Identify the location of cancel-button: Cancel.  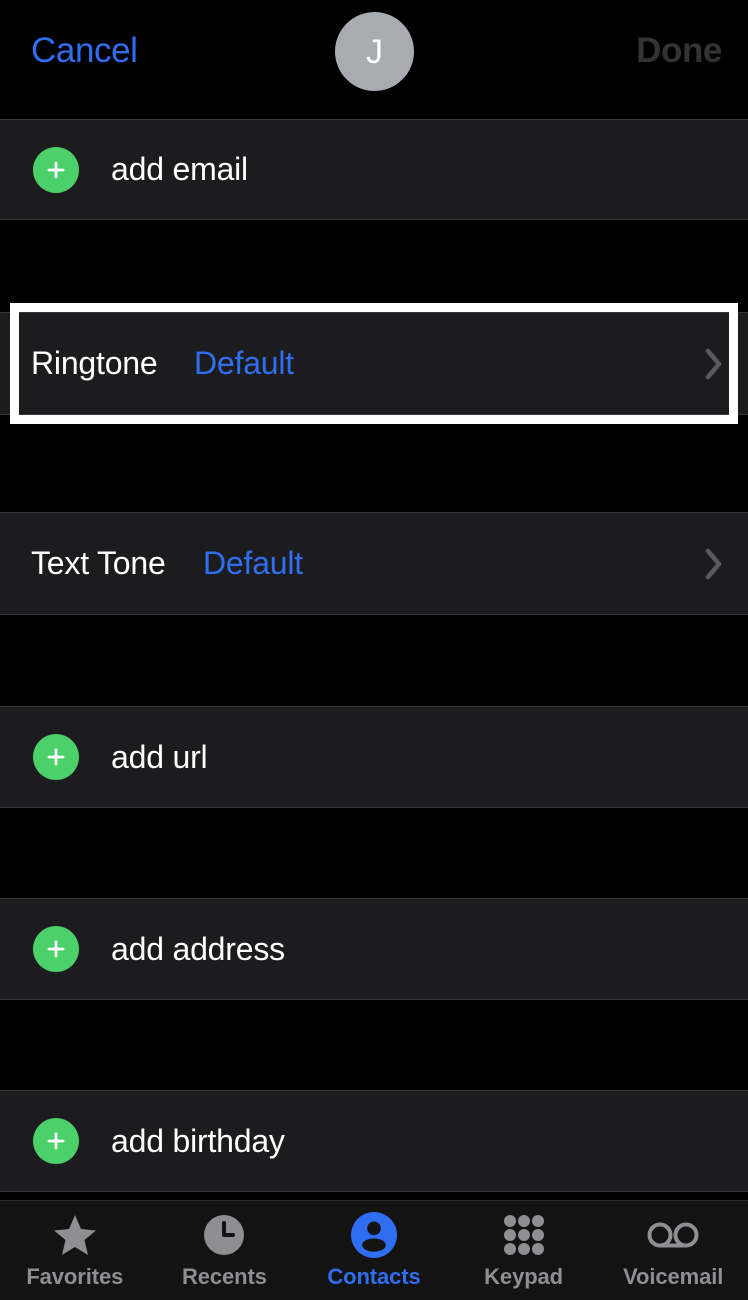
(84, 51).